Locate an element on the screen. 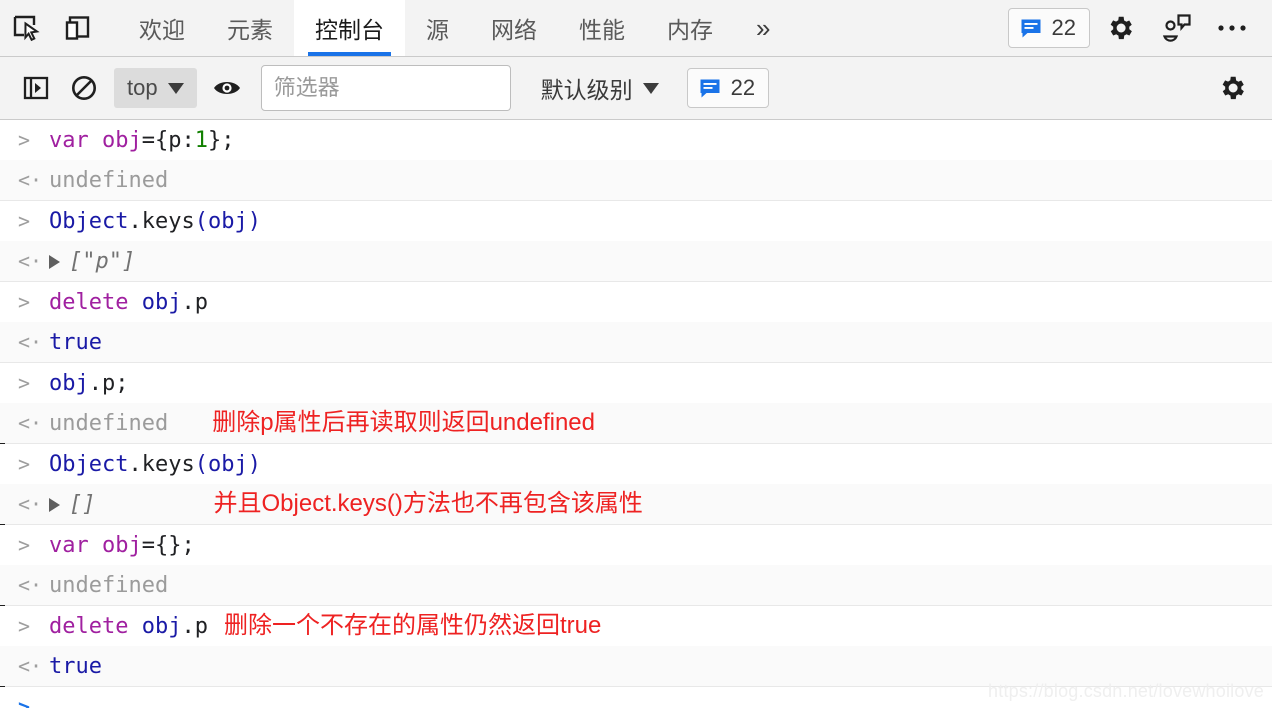 The image size is (1272, 709). message-count-badge: 22 is located at coordinates (1048, 28).